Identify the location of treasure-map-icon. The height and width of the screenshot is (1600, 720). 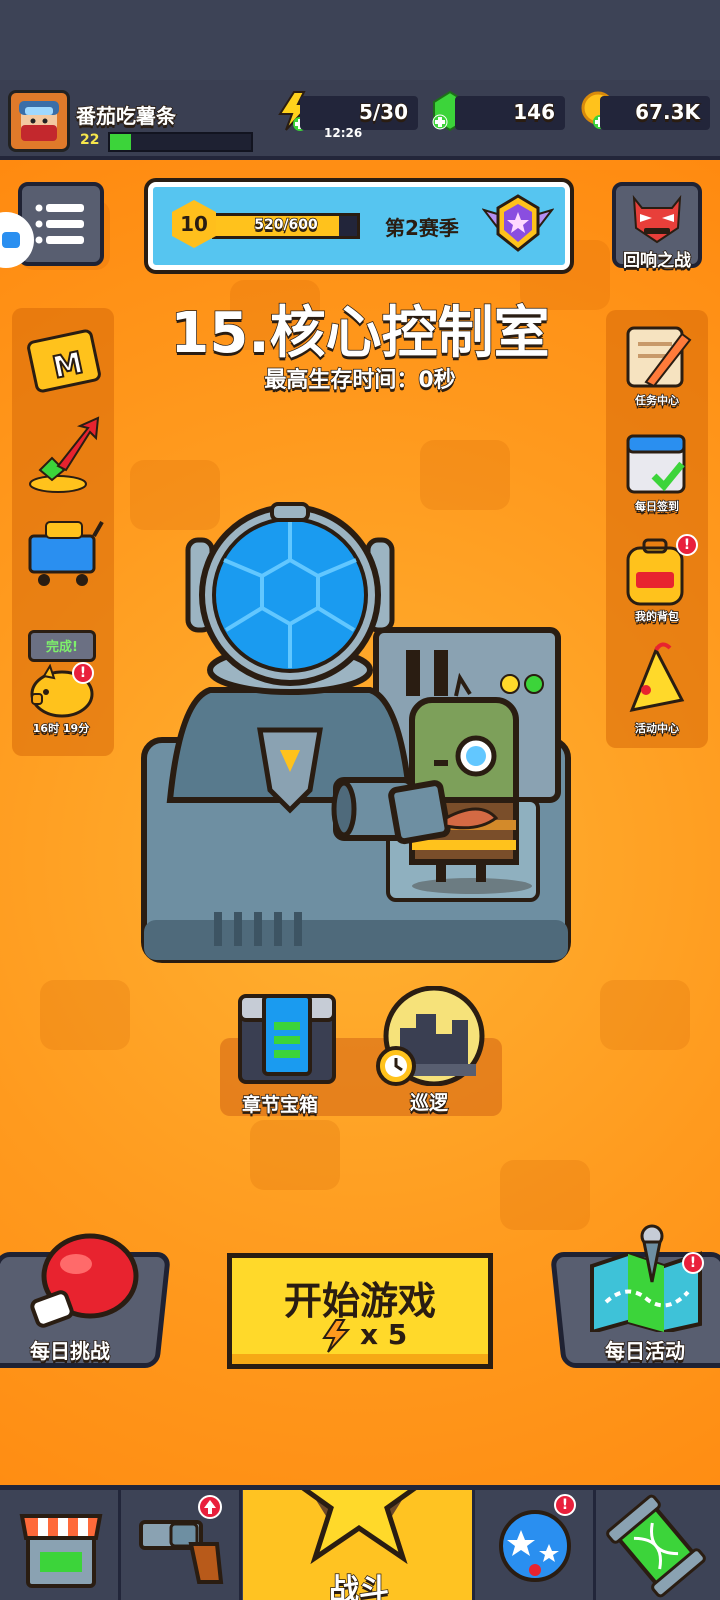
(646, 1279).